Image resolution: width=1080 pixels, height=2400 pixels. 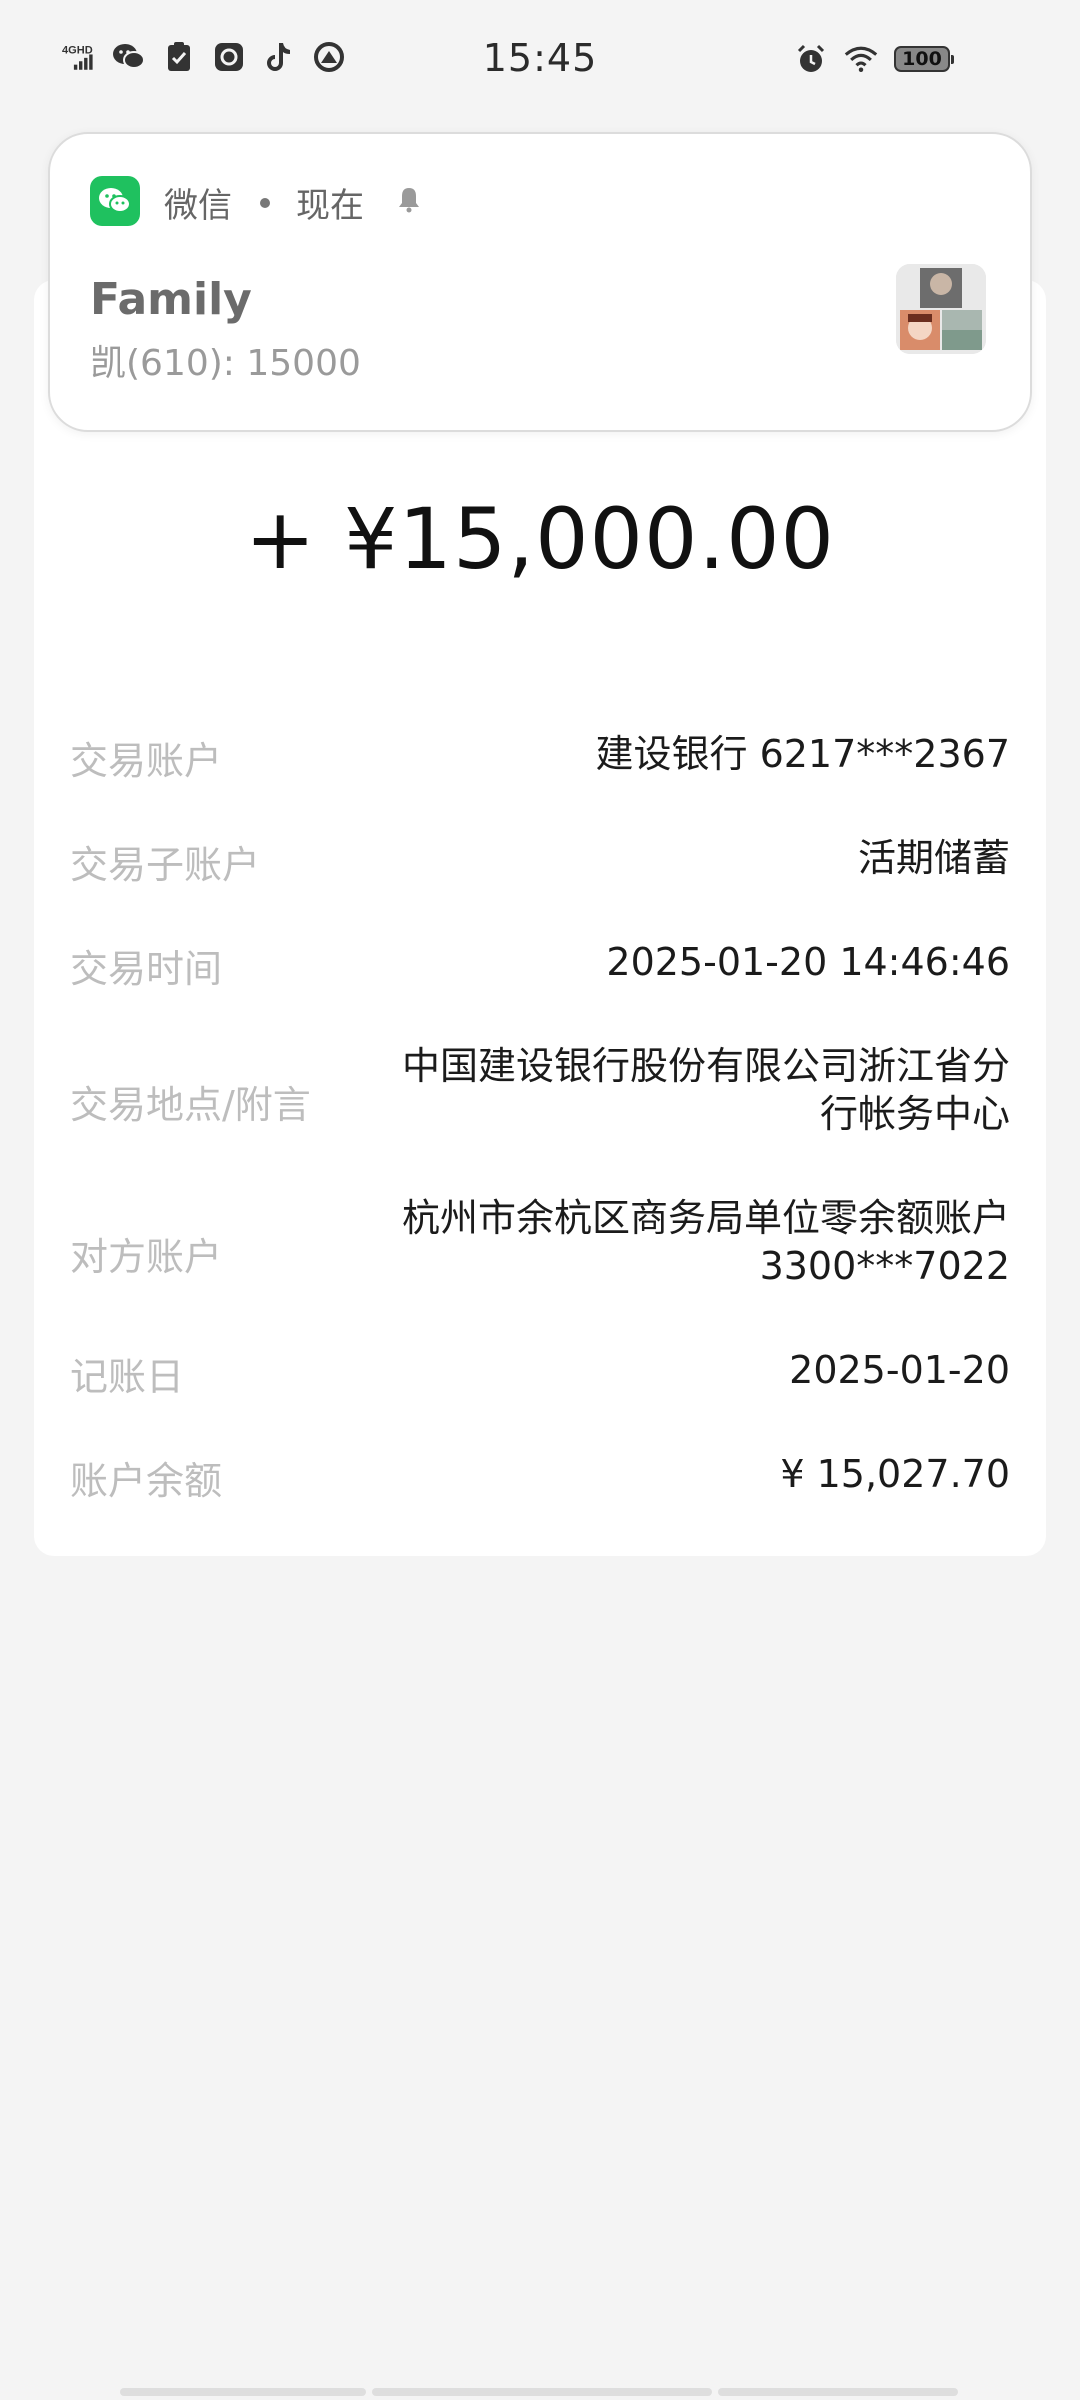 I want to click on row-counterparty-account: 对方账户 杭州市余杭区商务局单位零余额账户 3300***7022, so click(x=540, y=1249).